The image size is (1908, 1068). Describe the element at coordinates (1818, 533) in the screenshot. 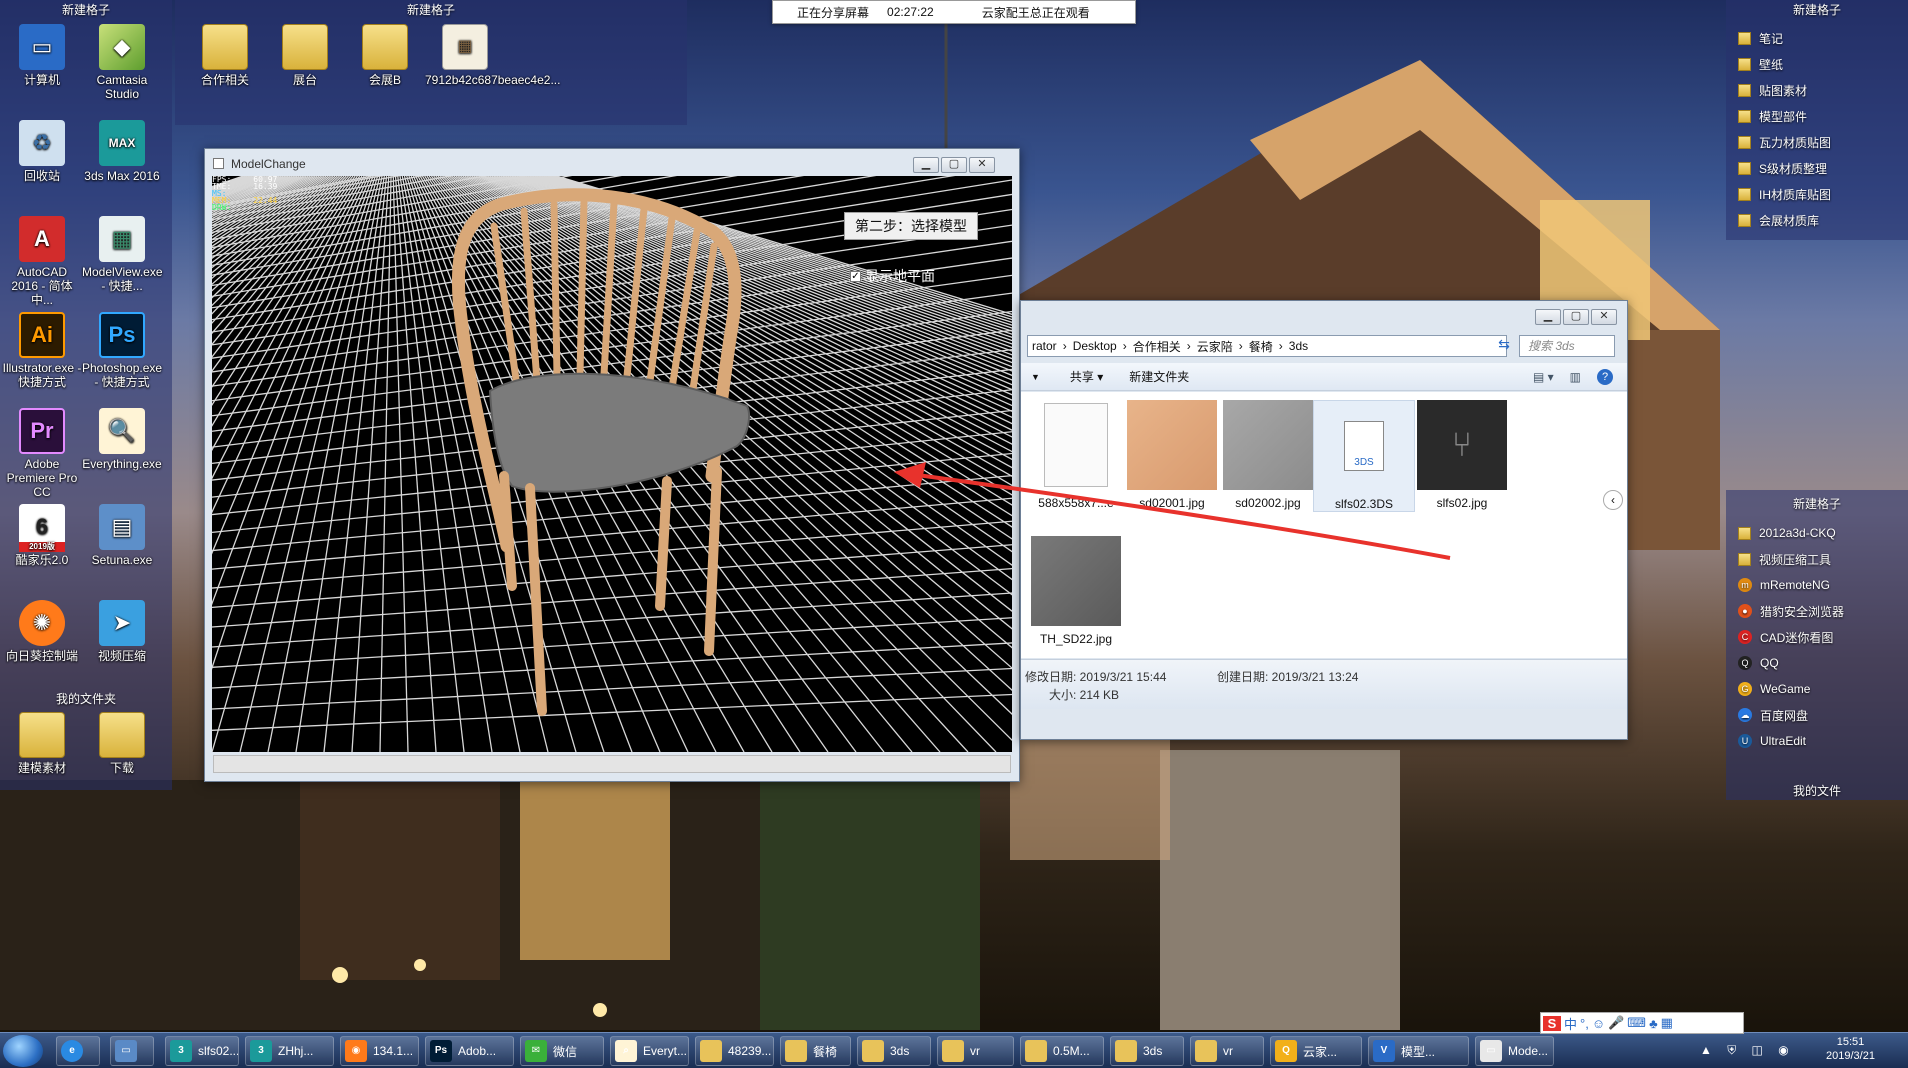

I see `list-item: 2012a3d-CKQ` at that location.